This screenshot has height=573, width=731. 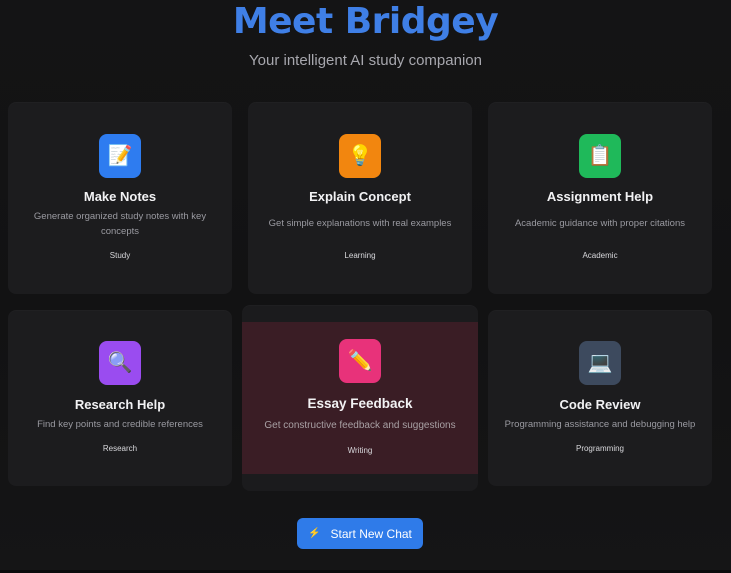 I want to click on notes-icon: 📝, so click(x=120, y=156).